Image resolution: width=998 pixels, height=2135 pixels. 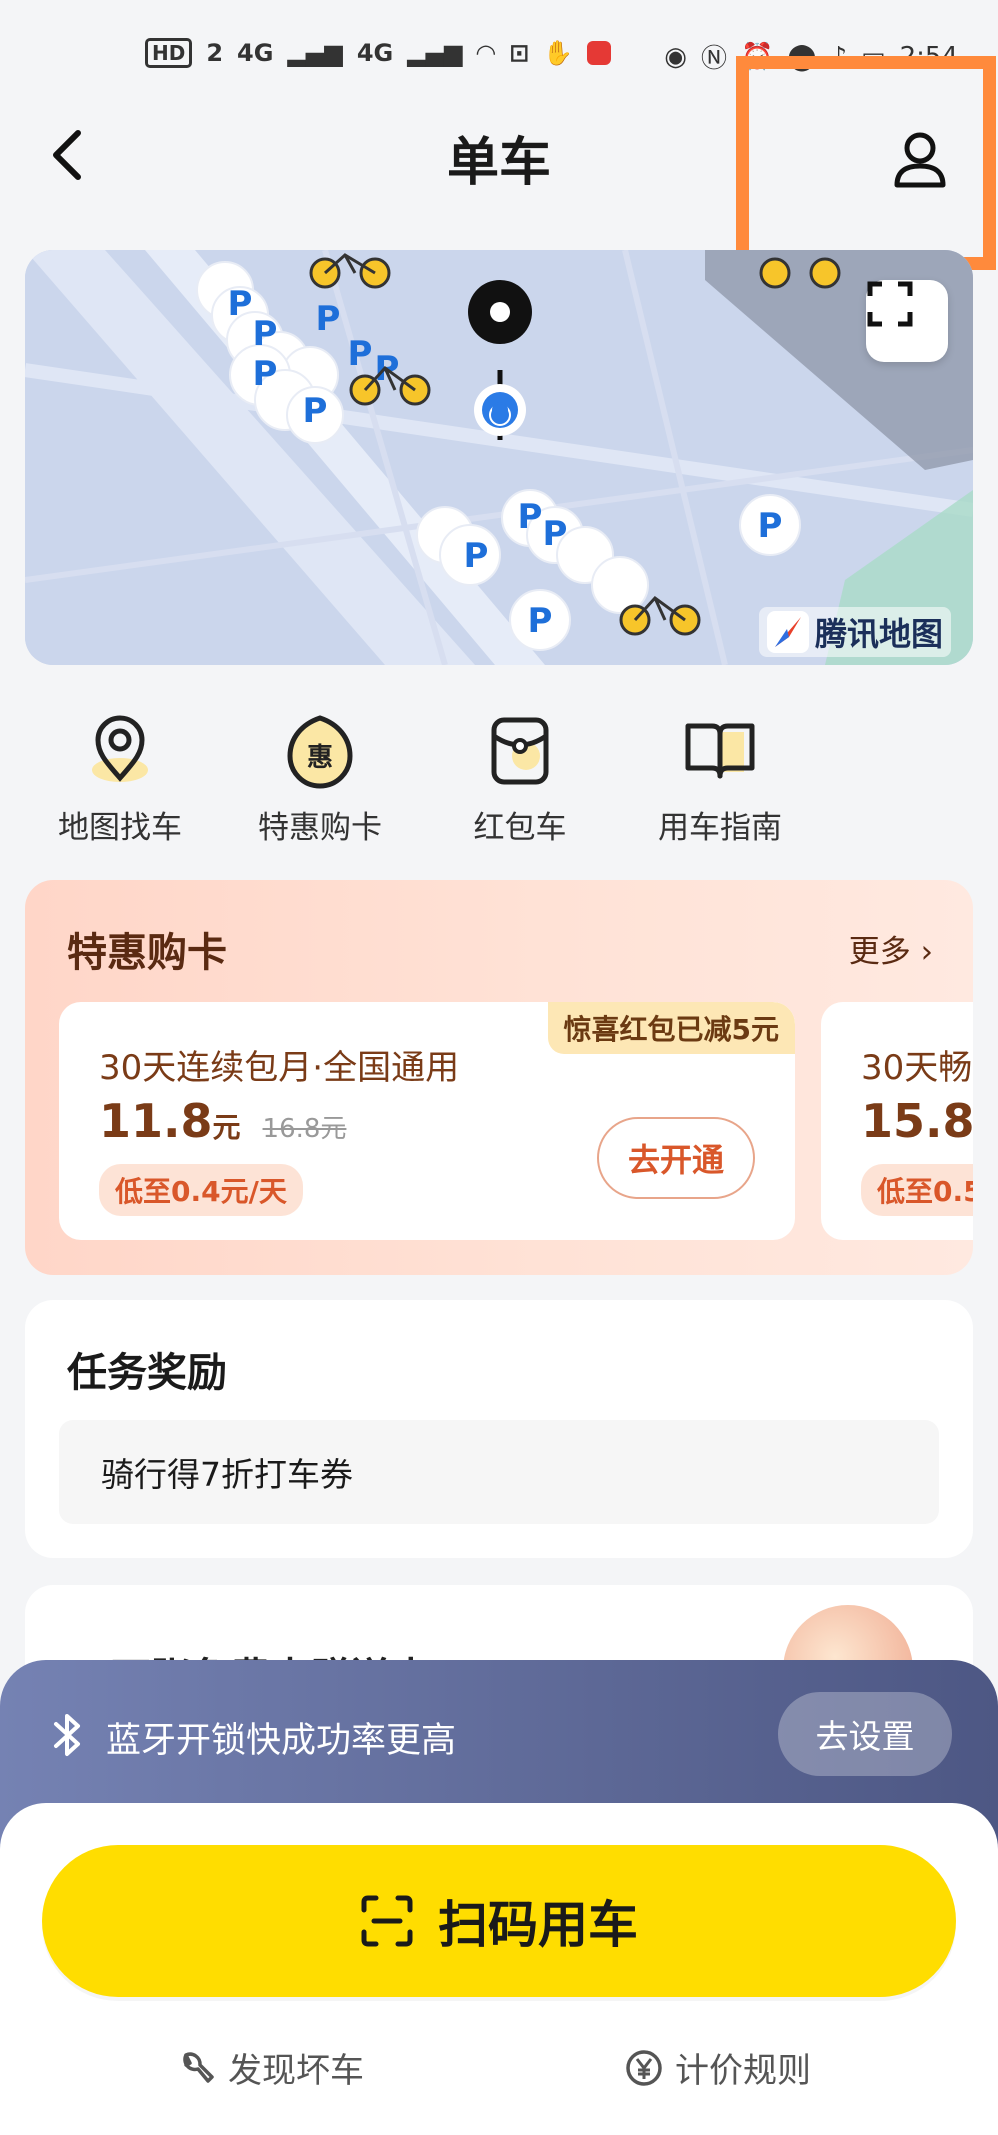 What do you see at coordinates (486, 53) in the screenshot?
I see `wifi-icon: ◠` at bounding box center [486, 53].